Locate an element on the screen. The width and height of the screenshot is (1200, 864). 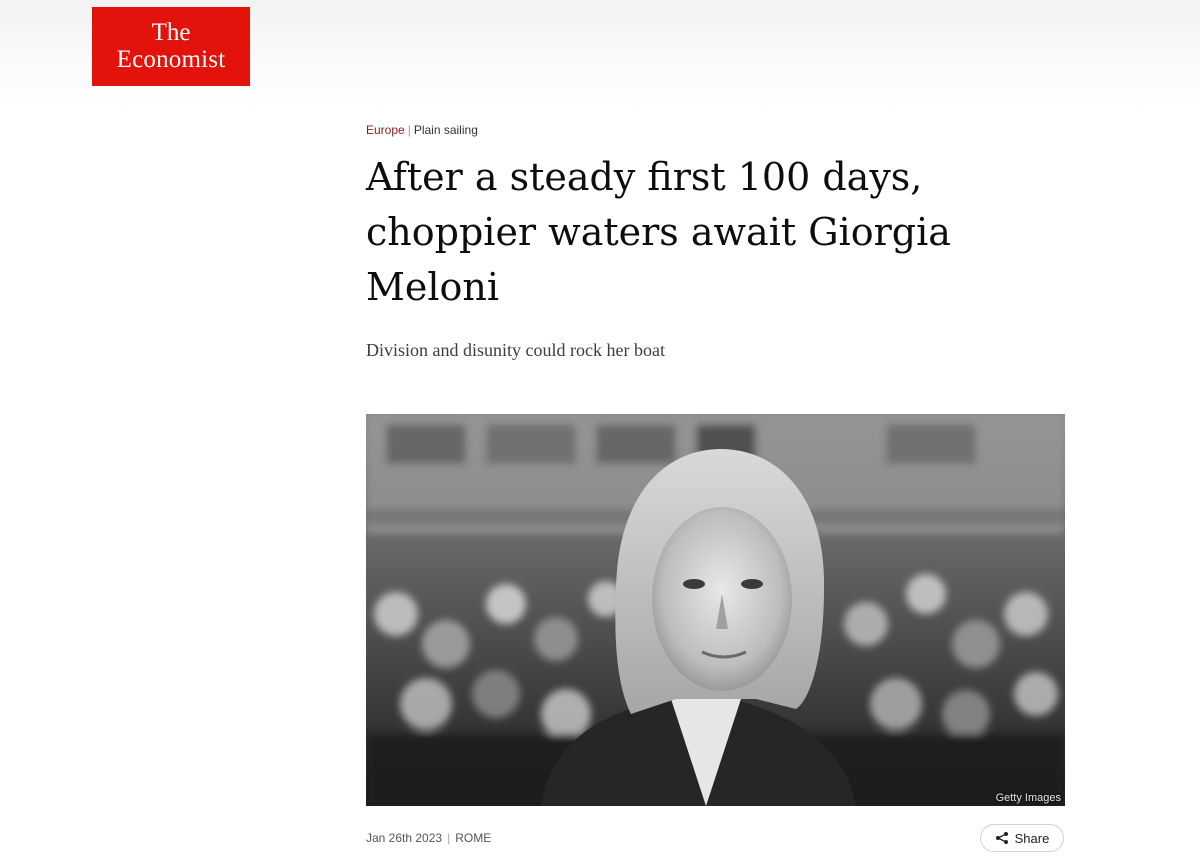
economist-logo: The Economist is located at coordinates (171, 46).